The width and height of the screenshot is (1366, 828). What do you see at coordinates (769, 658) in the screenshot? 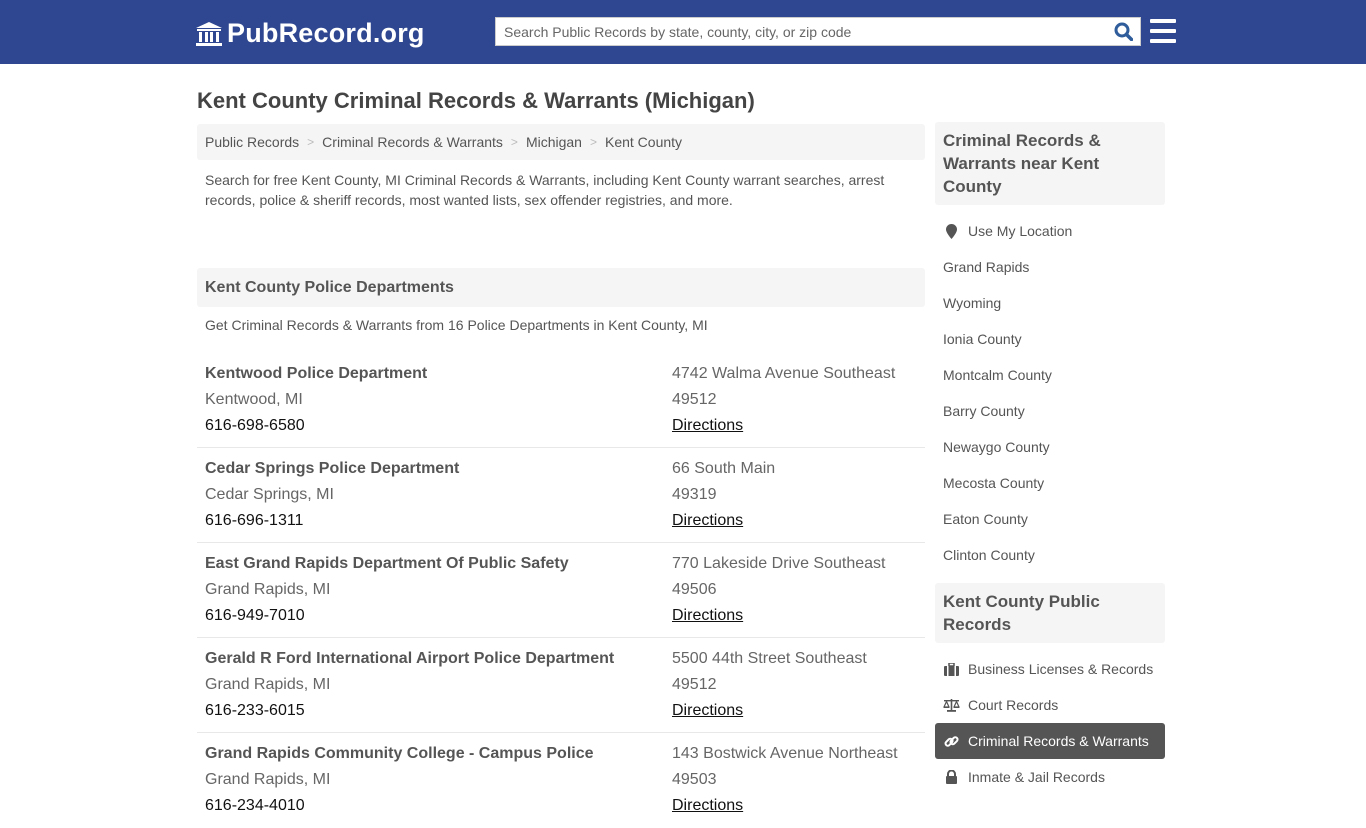
I see `department-address: 5500 44th Street Southeast` at bounding box center [769, 658].